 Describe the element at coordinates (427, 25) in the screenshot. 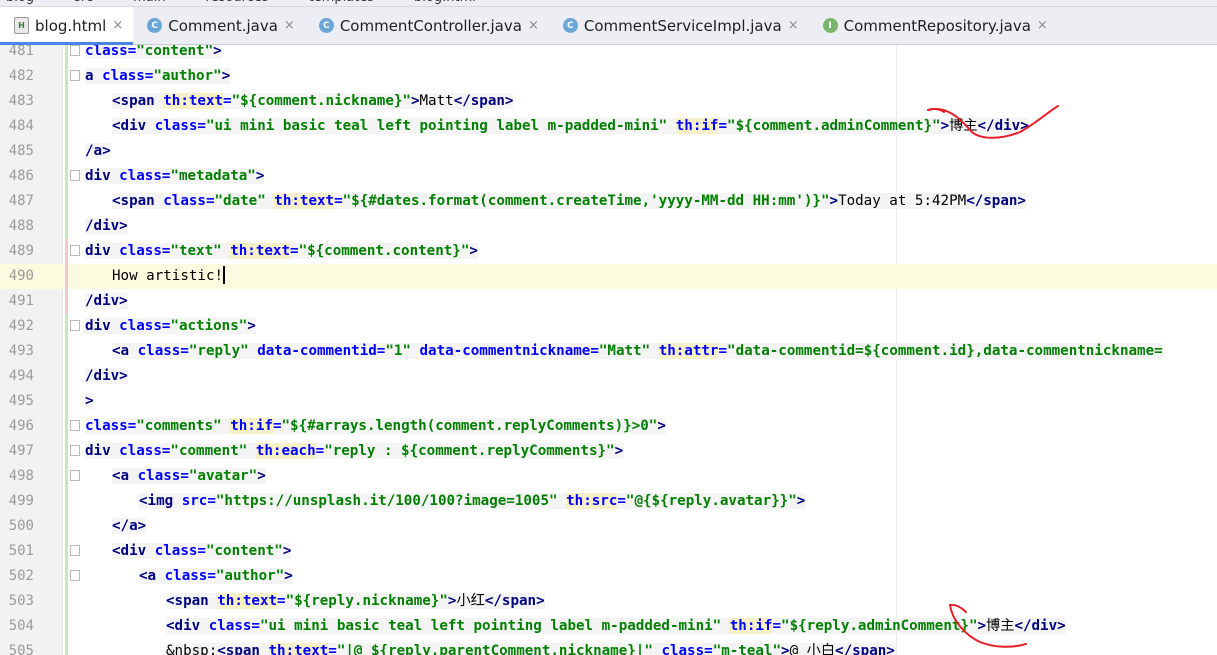

I see `tab-commentcontroller-java: C CommentController.java ×` at that location.